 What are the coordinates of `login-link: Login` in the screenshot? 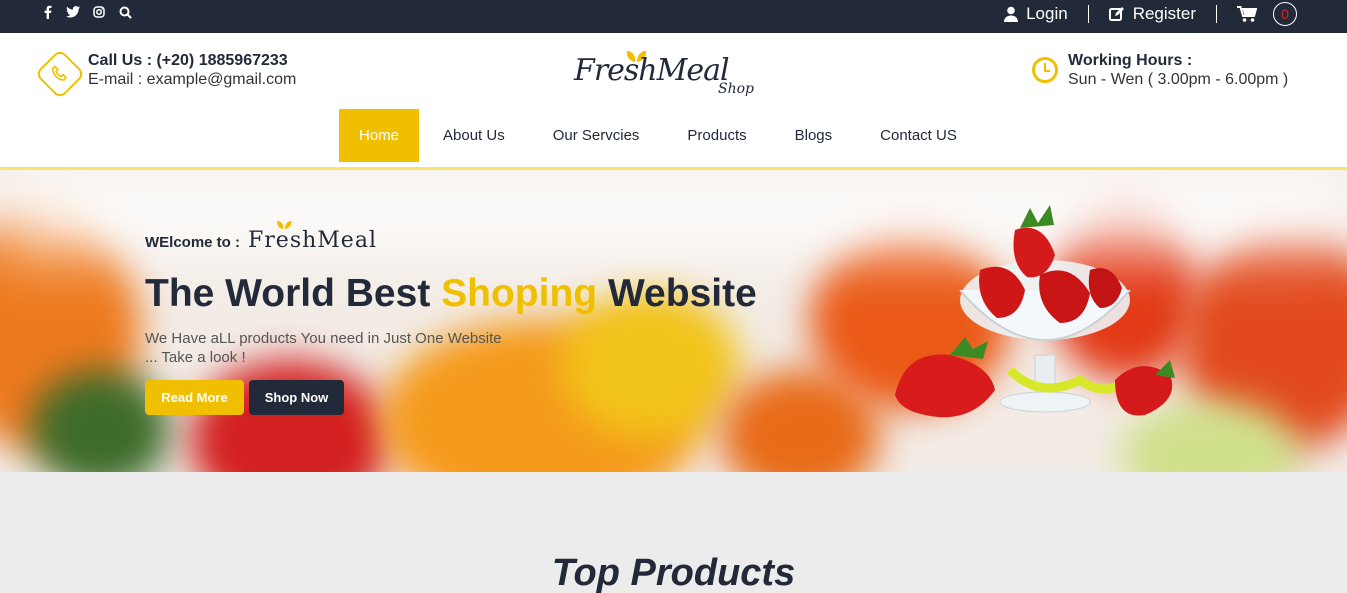 It's located at (1036, 14).